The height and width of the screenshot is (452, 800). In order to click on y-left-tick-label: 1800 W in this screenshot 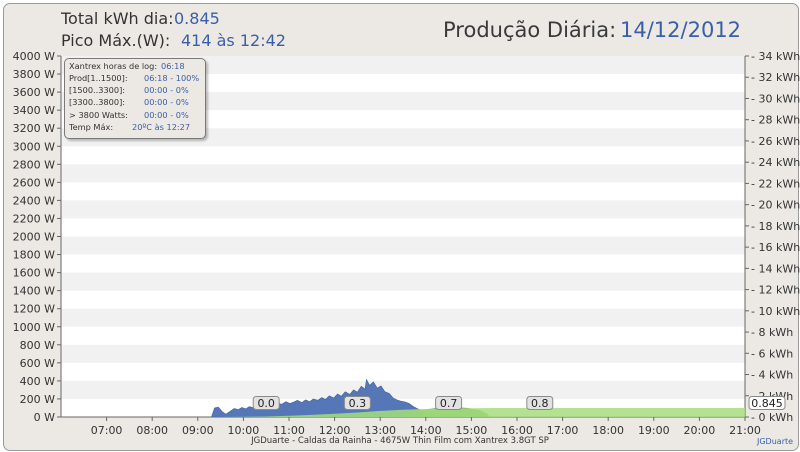, I will do `click(34, 255)`.